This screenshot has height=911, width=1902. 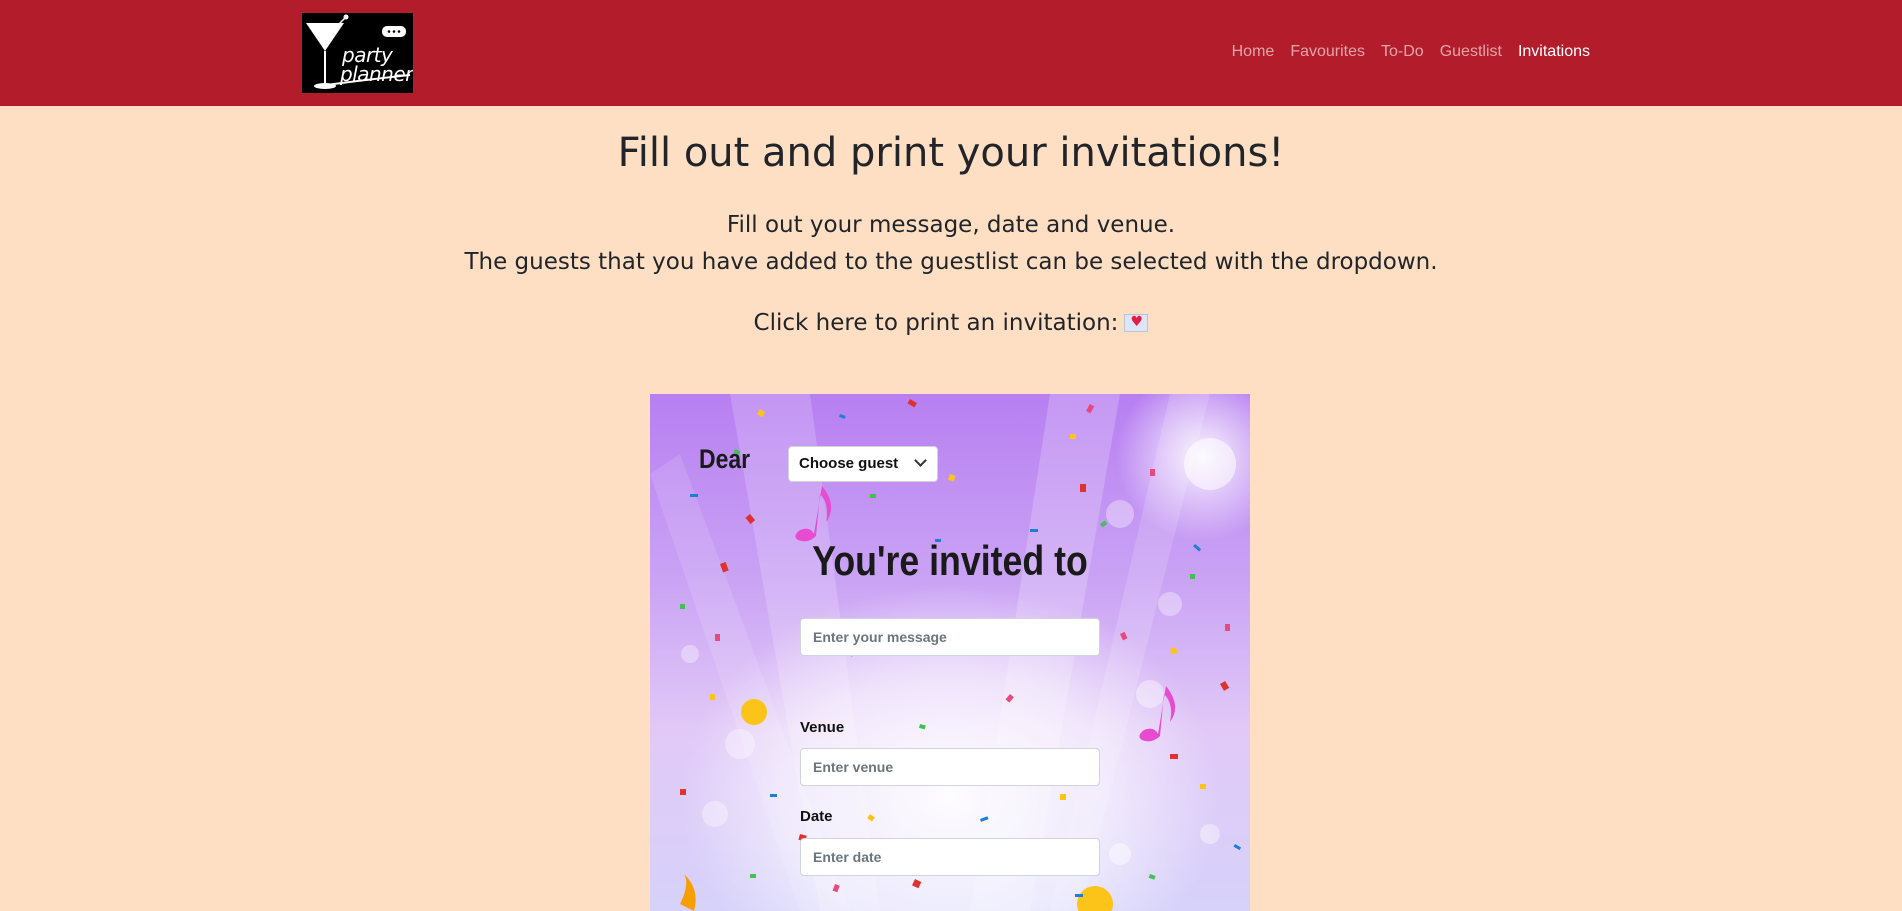 What do you see at coordinates (822, 727) in the screenshot?
I see `venue-label: Venue` at bounding box center [822, 727].